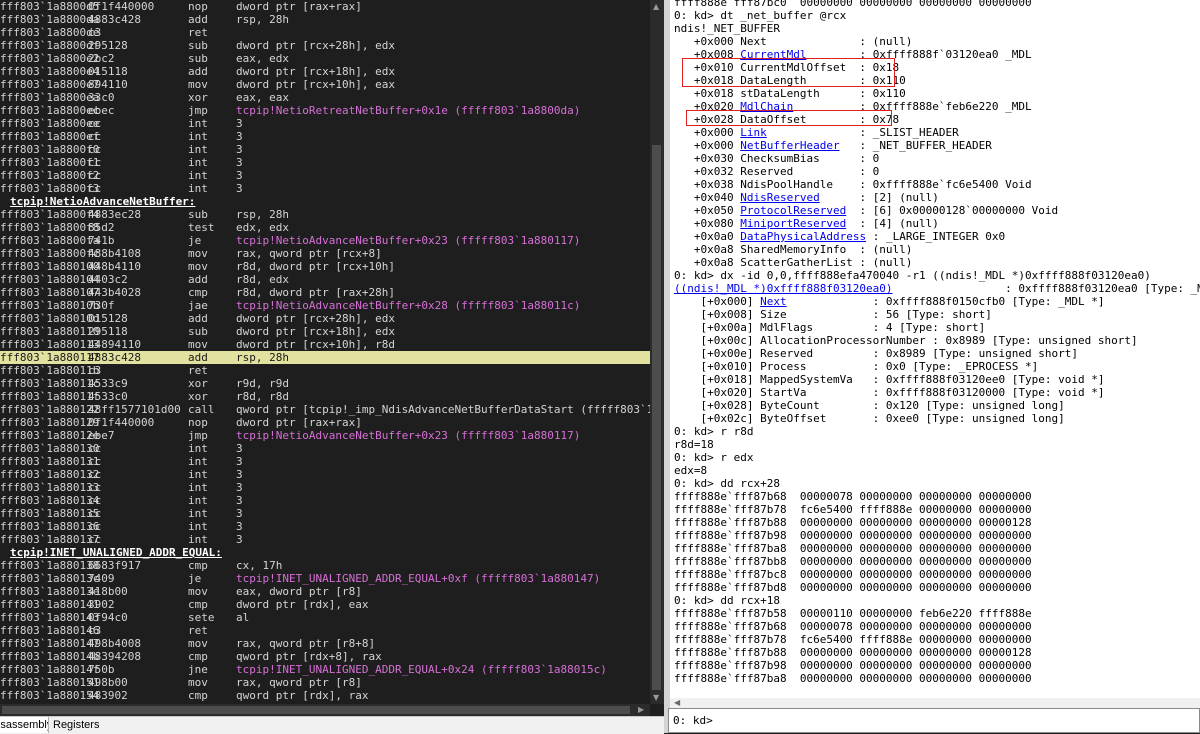 Image resolution: width=1200 pixels, height=734 pixels. What do you see at coordinates (937, 483) in the screenshot?
I see `output-line: 0: kd> dd rcx+28` at bounding box center [937, 483].